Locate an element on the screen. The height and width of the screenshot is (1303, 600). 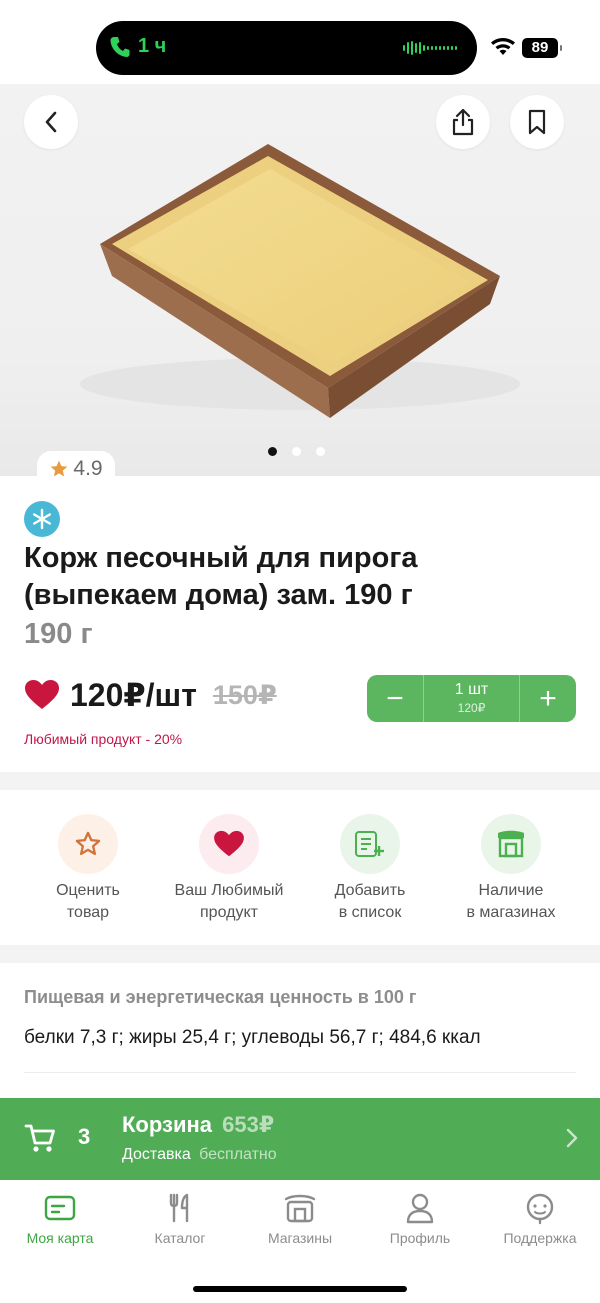
list-icon-circle is located at coordinates (370, 844).